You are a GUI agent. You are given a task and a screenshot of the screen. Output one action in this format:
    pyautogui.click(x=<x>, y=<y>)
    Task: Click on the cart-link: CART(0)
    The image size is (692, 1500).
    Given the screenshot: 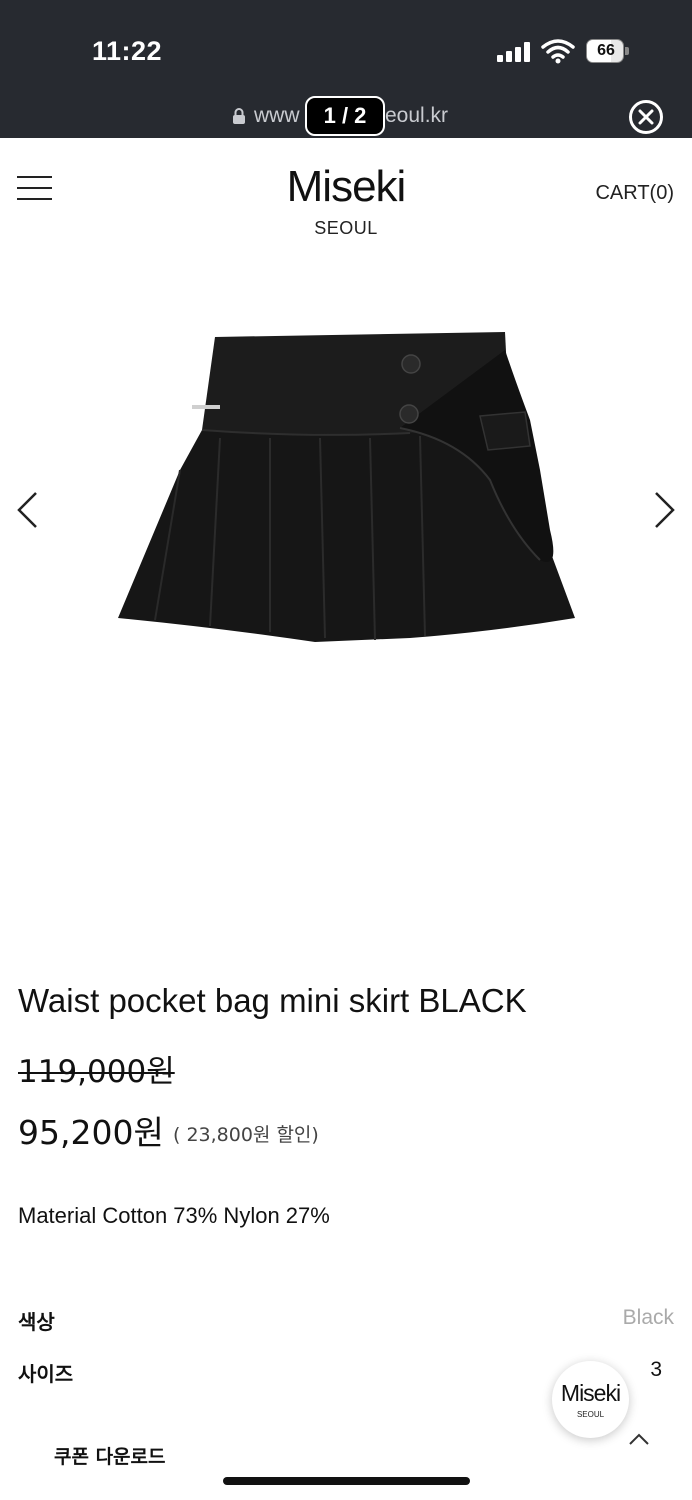 What is the action you would take?
    pyautogui.click(x=634, y=193)
    